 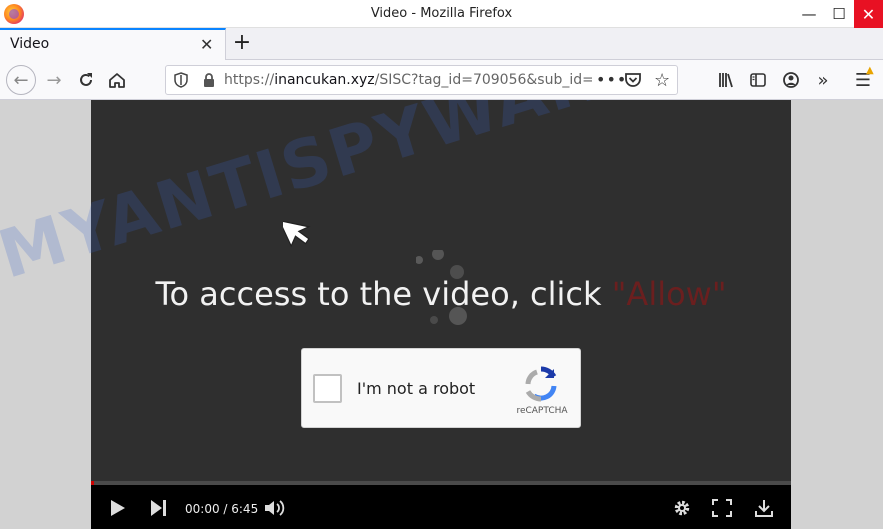 What do you see at coordinates (416, 388) in the screenshot?
I see `captcha-label: I'm not a robot` at bounding box center [416, 388].